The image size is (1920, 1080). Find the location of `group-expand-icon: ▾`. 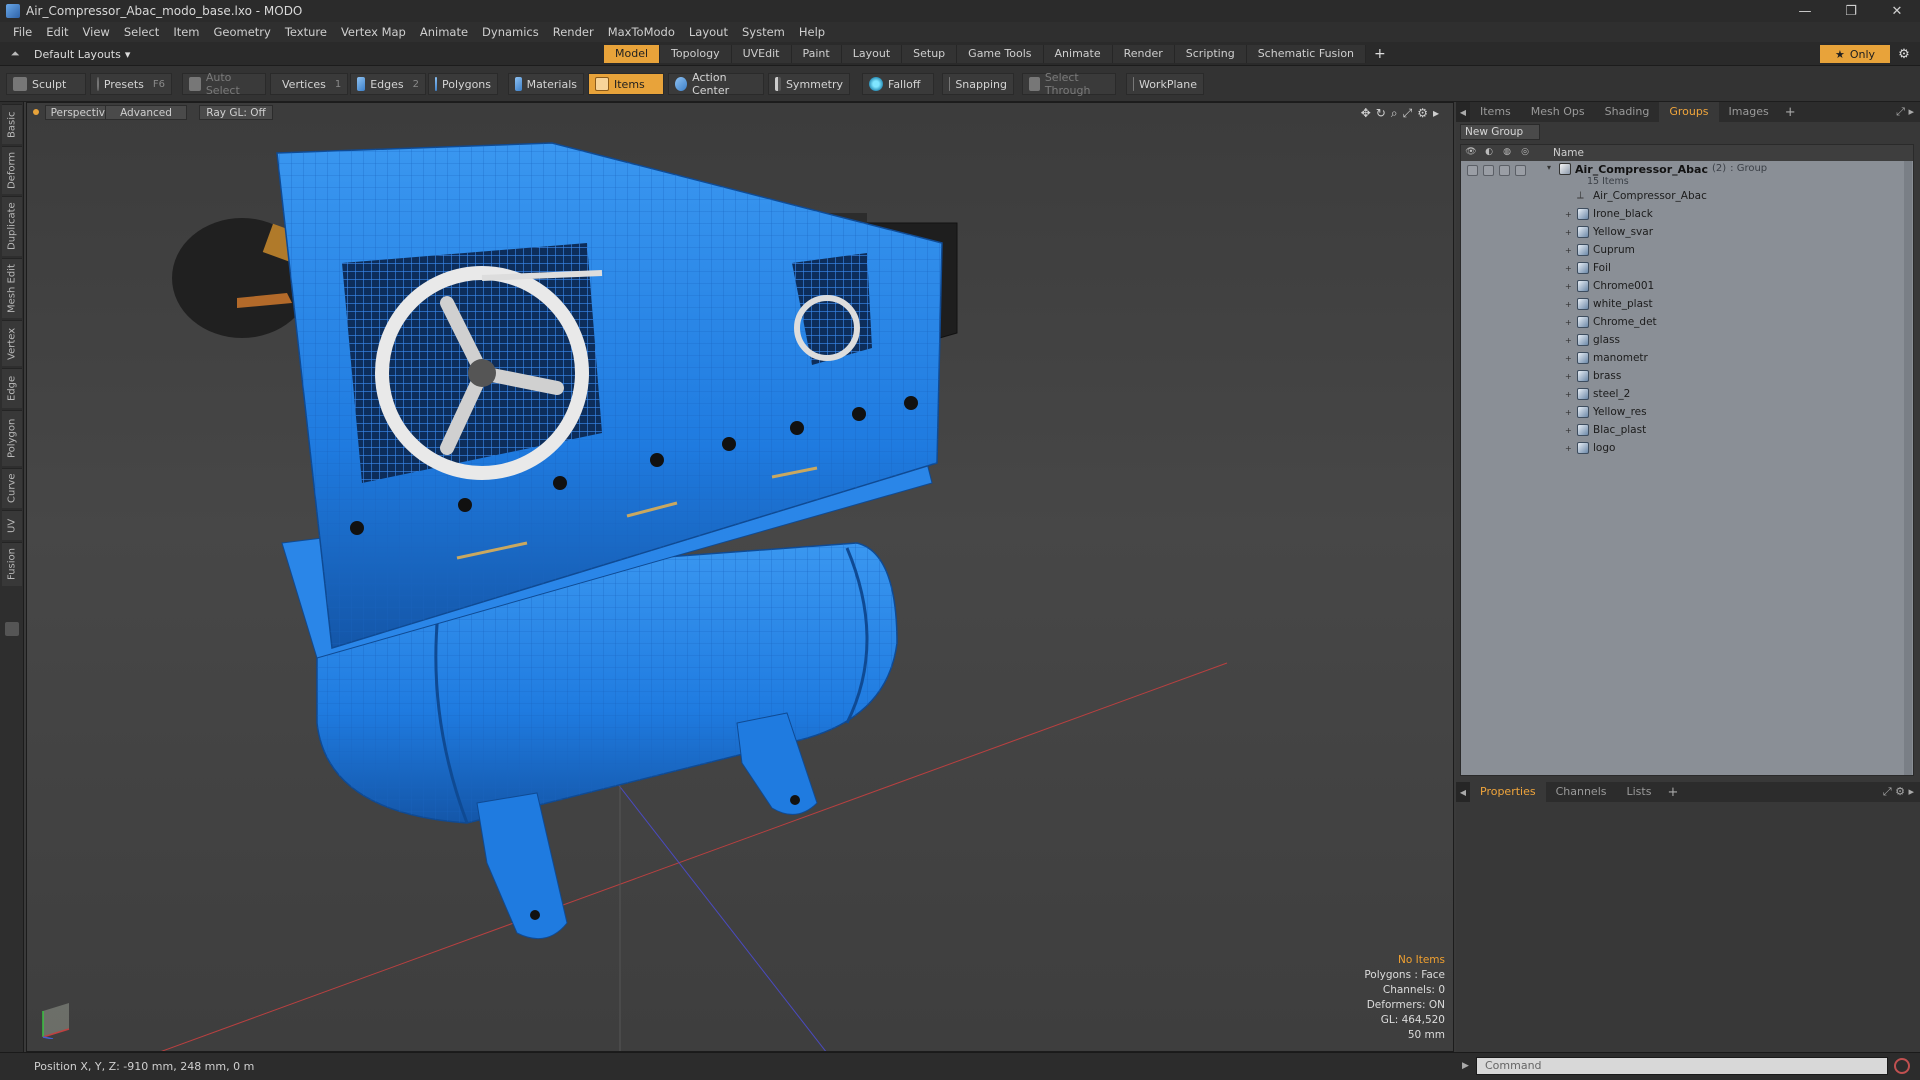

group-expand-icon: ▾ is located at coordinates (1552, 167).